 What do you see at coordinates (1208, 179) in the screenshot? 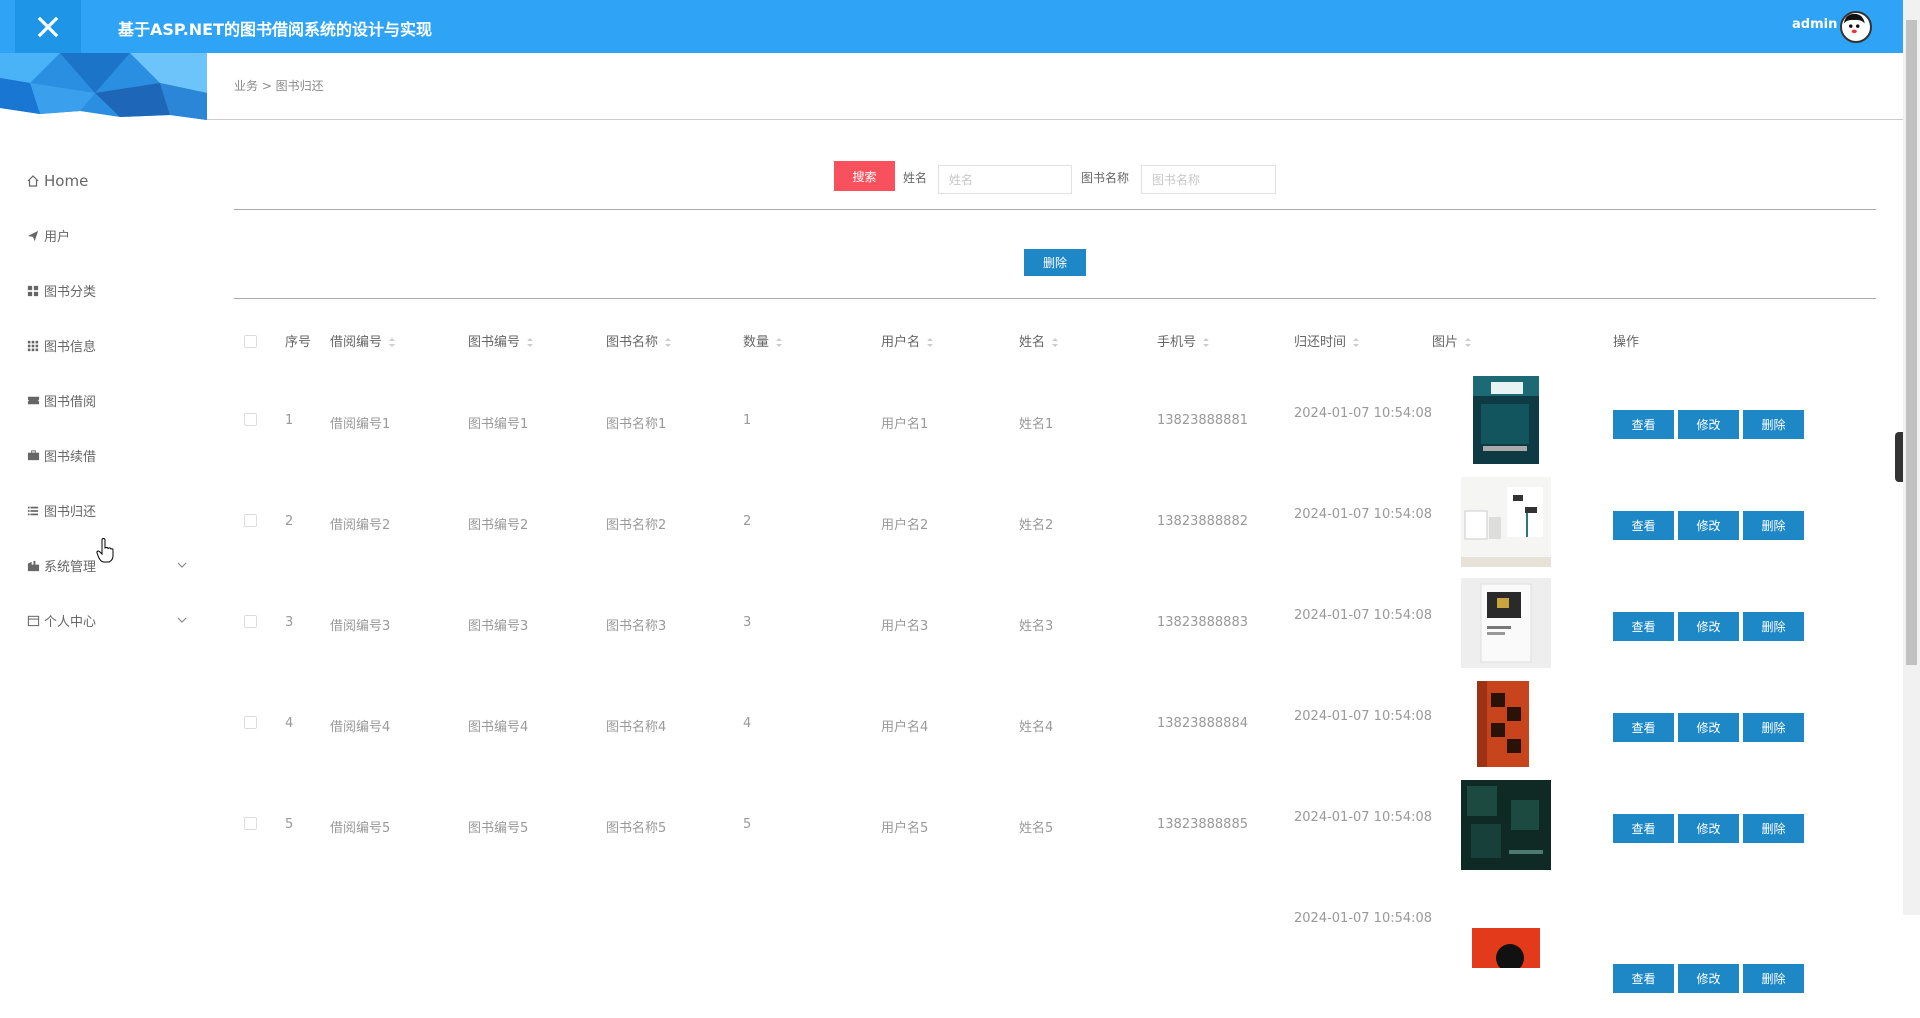
I see `book-name-search-input` at bounding box center [1208, 179].